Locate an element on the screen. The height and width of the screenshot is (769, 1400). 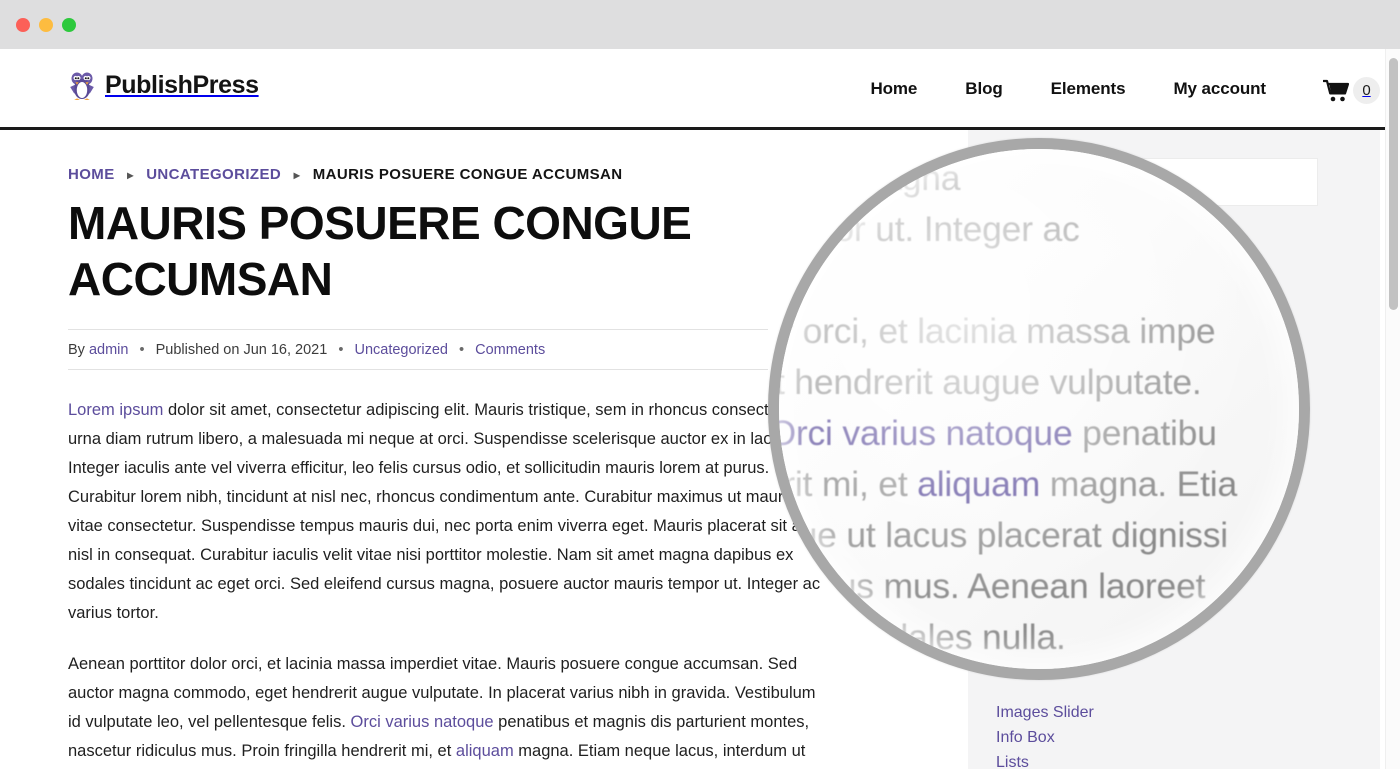
post-meta-by-label: By is located at coordinates (76, 350).